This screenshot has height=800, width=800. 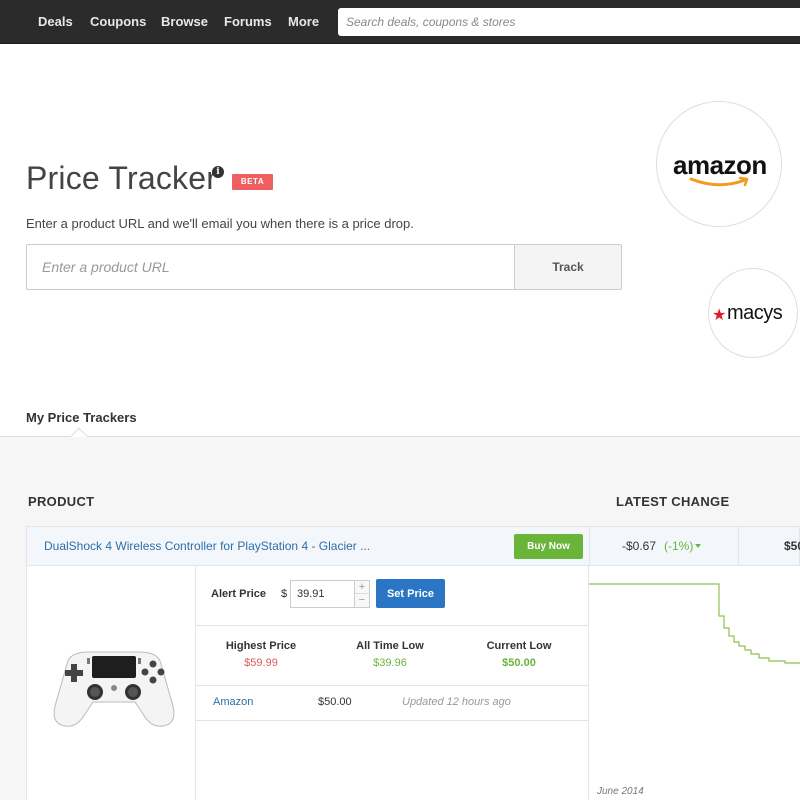 What do you see at coordinates (719, 164) in the screenshot?
I see `amazon-store-logo: amazon` at bounding box center [719, 164].